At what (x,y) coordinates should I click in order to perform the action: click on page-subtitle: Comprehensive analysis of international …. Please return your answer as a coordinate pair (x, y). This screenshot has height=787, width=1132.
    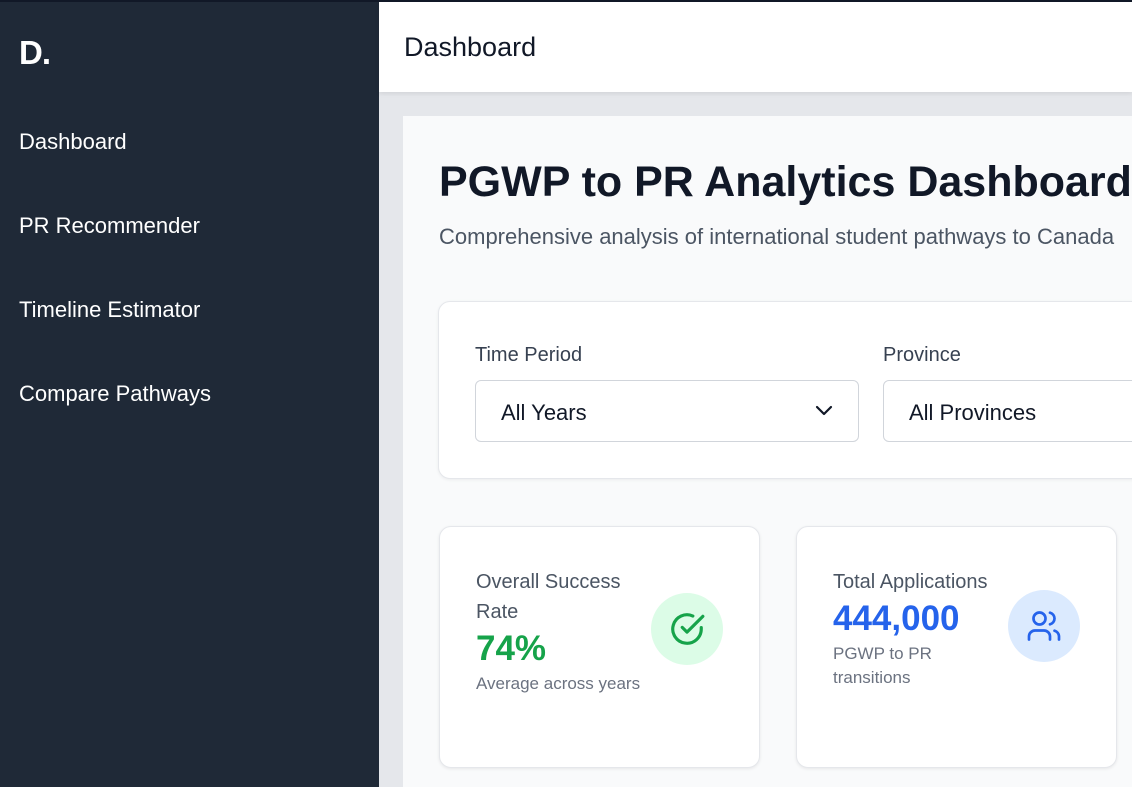
    Looking at the image, I should click on (777, 236).